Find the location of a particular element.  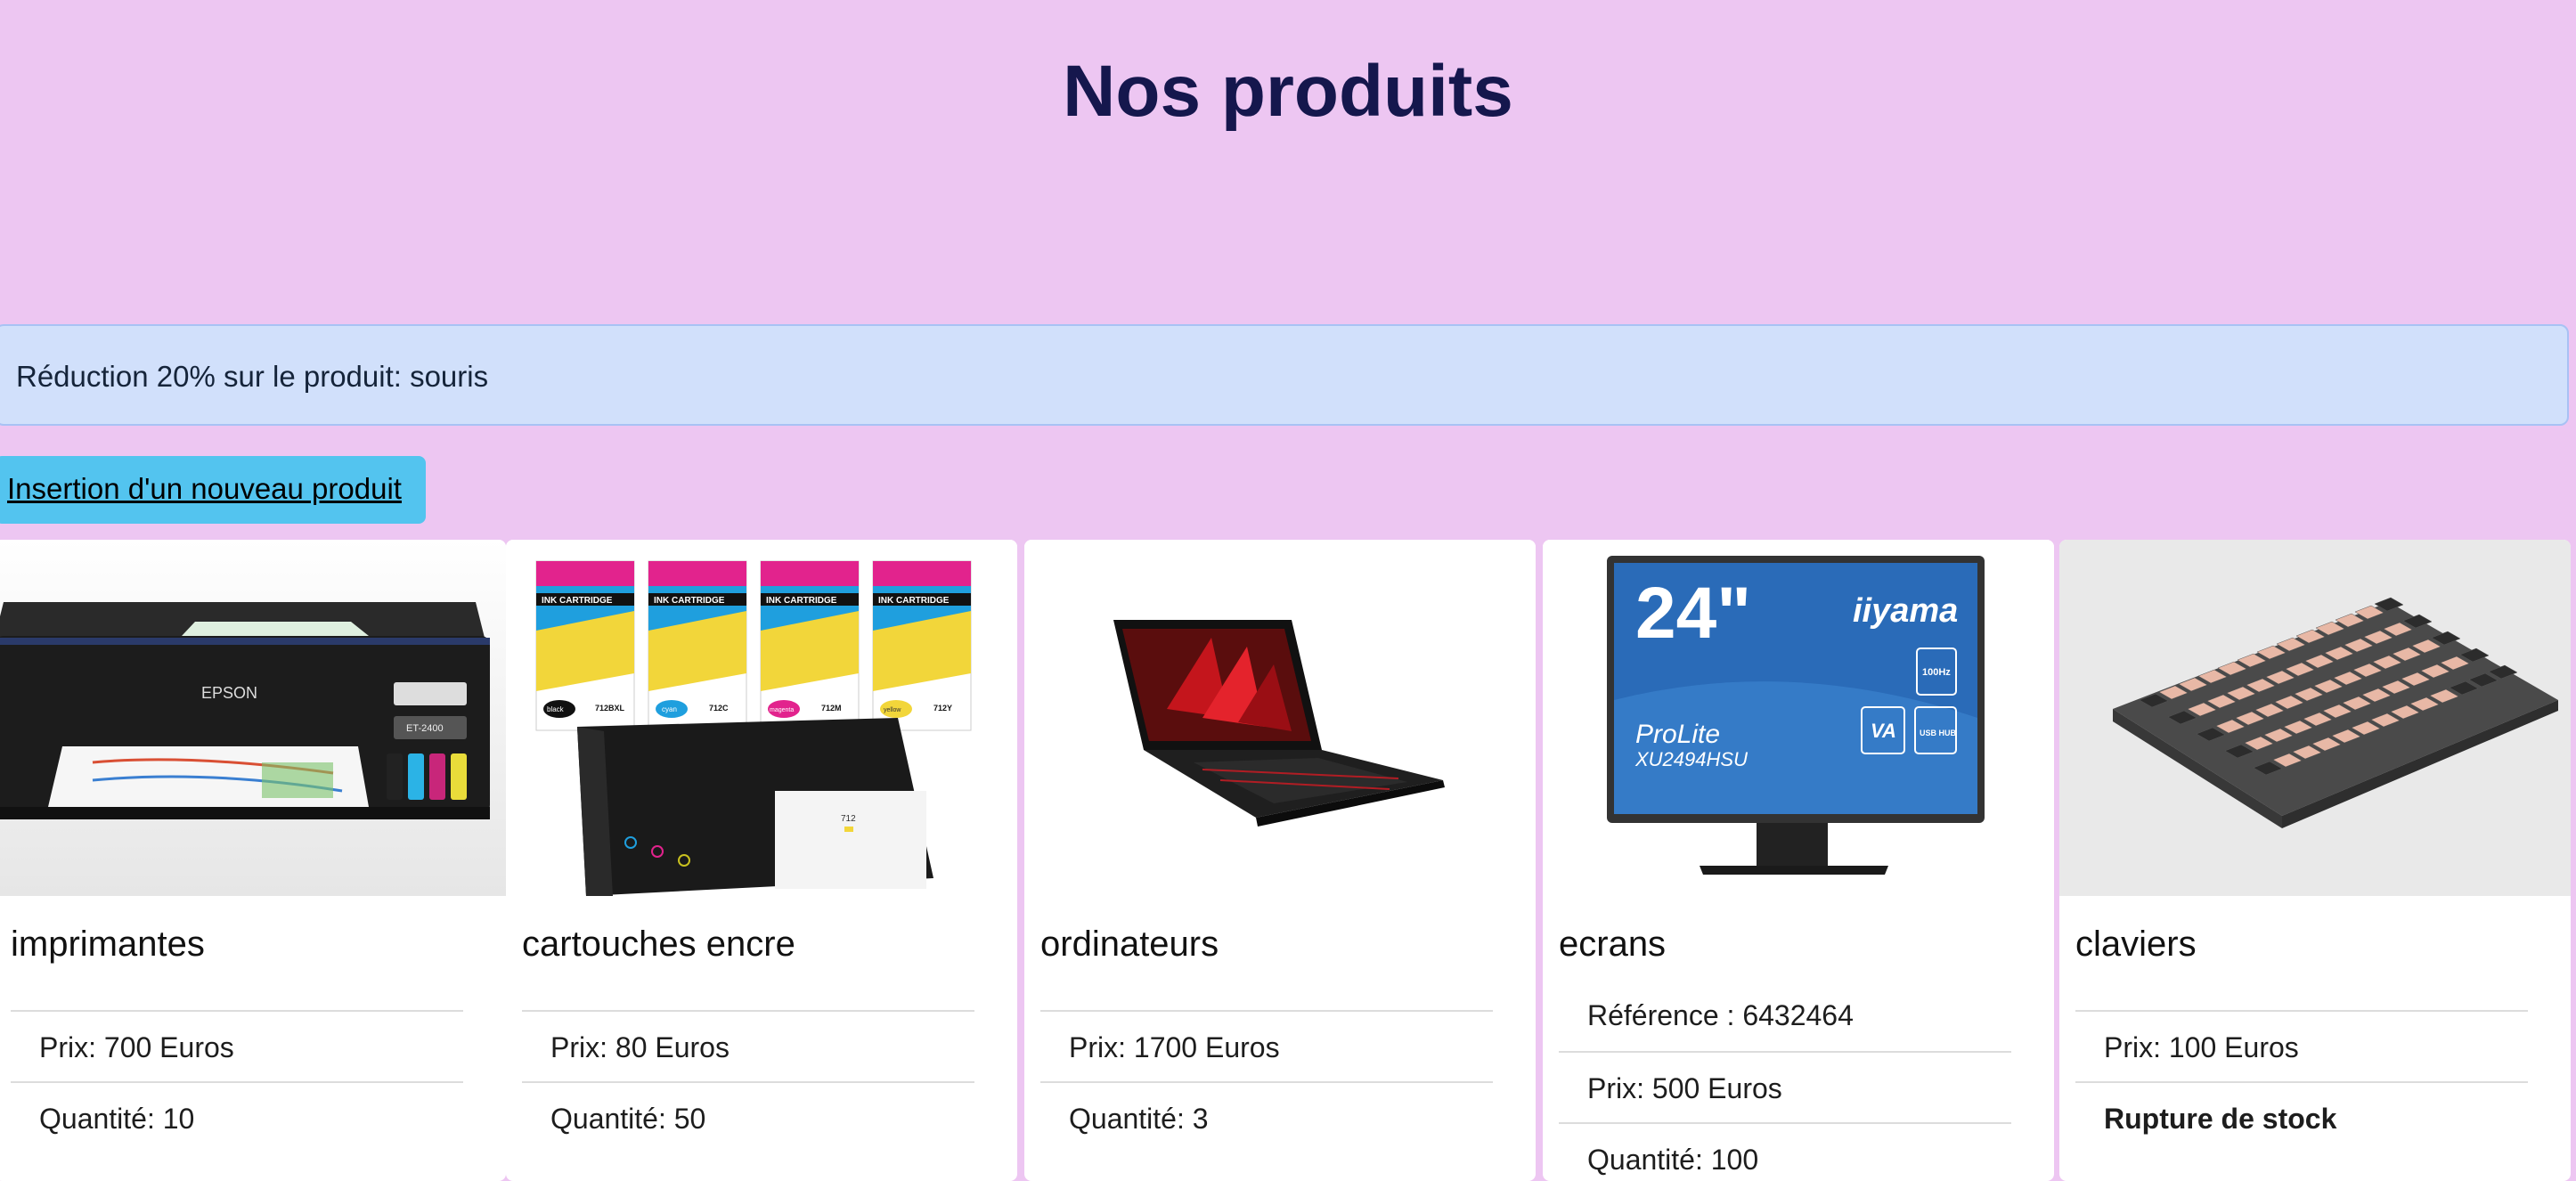

product-price: Prix: 500 Euros is located at coordinates (1785, 1087).